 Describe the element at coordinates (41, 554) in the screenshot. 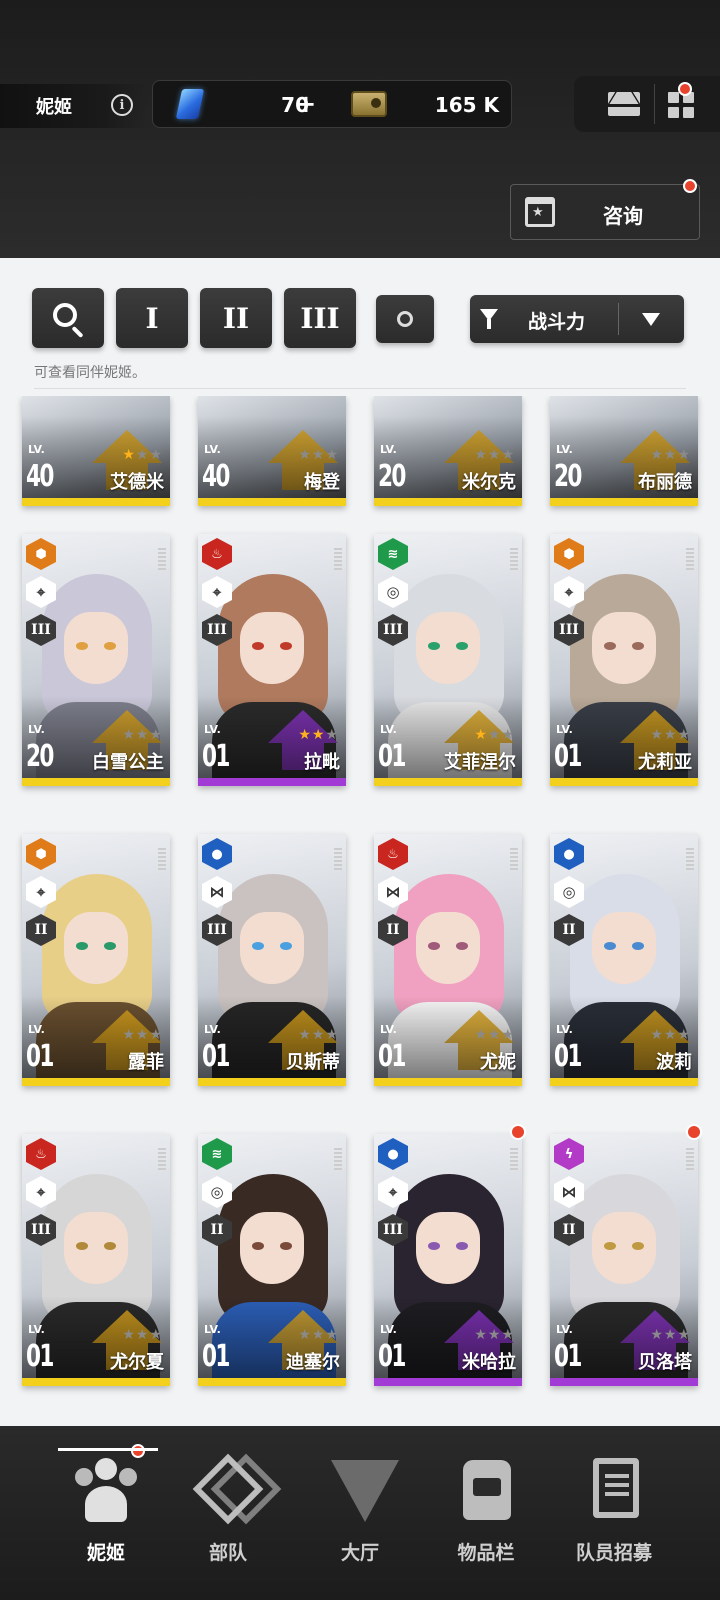

I see `element-icon: ⬢` at that location.